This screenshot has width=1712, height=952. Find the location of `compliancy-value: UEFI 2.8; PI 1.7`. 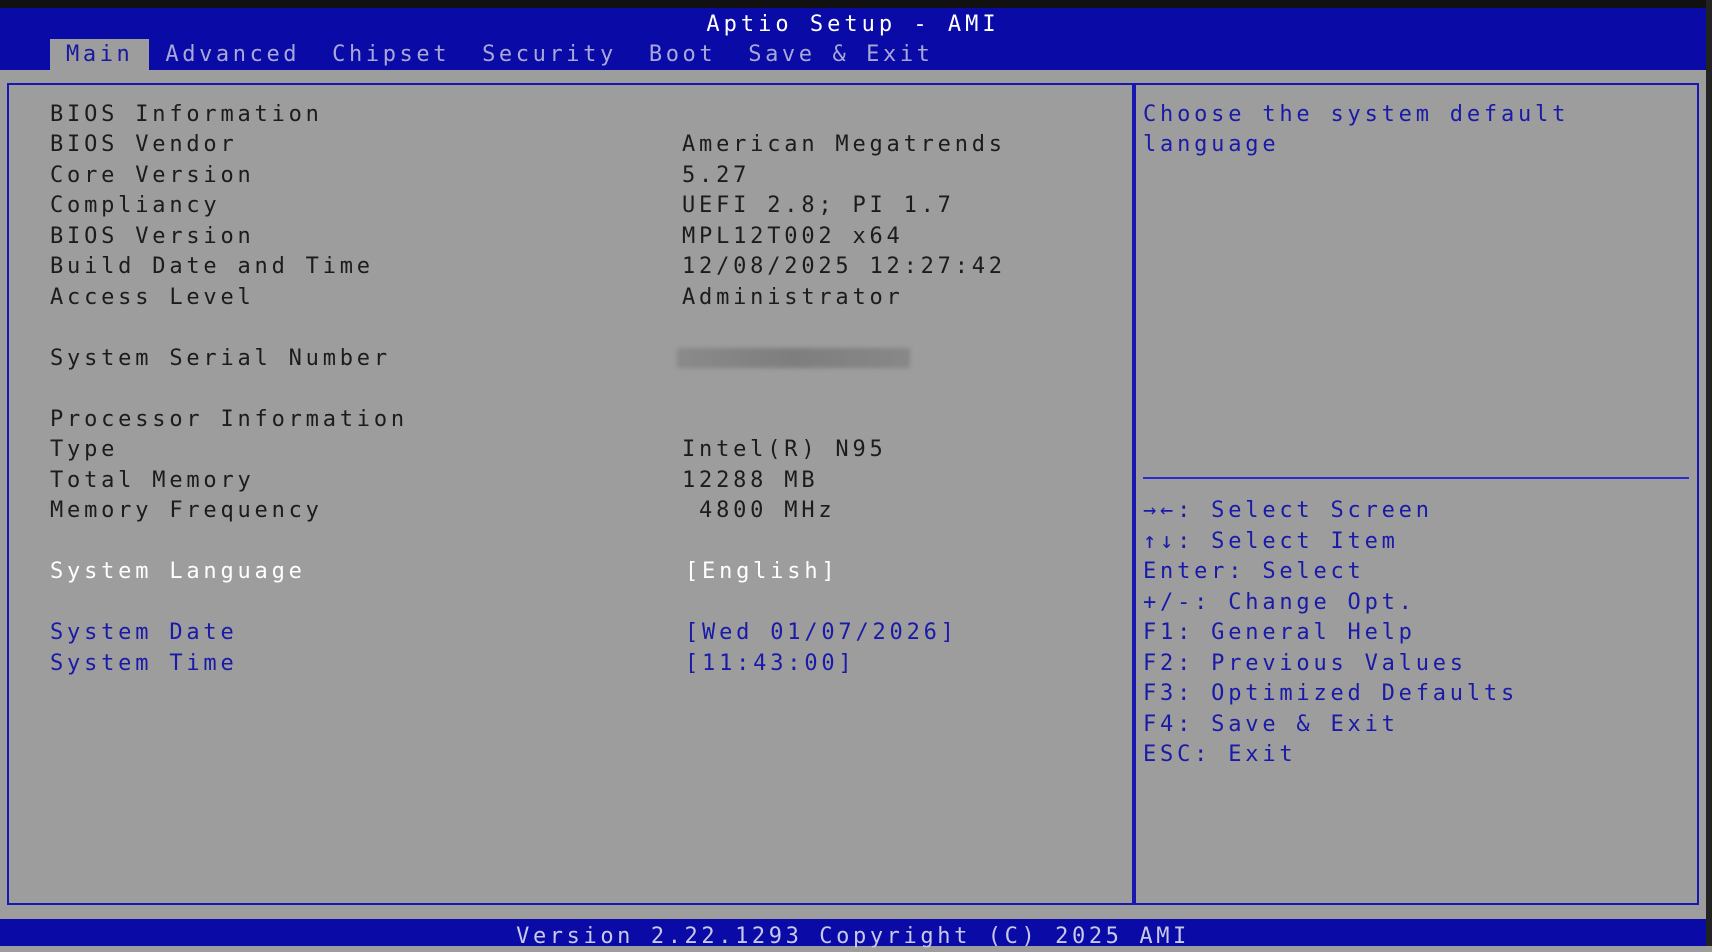

compliancy-value: UEFI 2.8; PI 1.7 is located at coordinates (818, 205).